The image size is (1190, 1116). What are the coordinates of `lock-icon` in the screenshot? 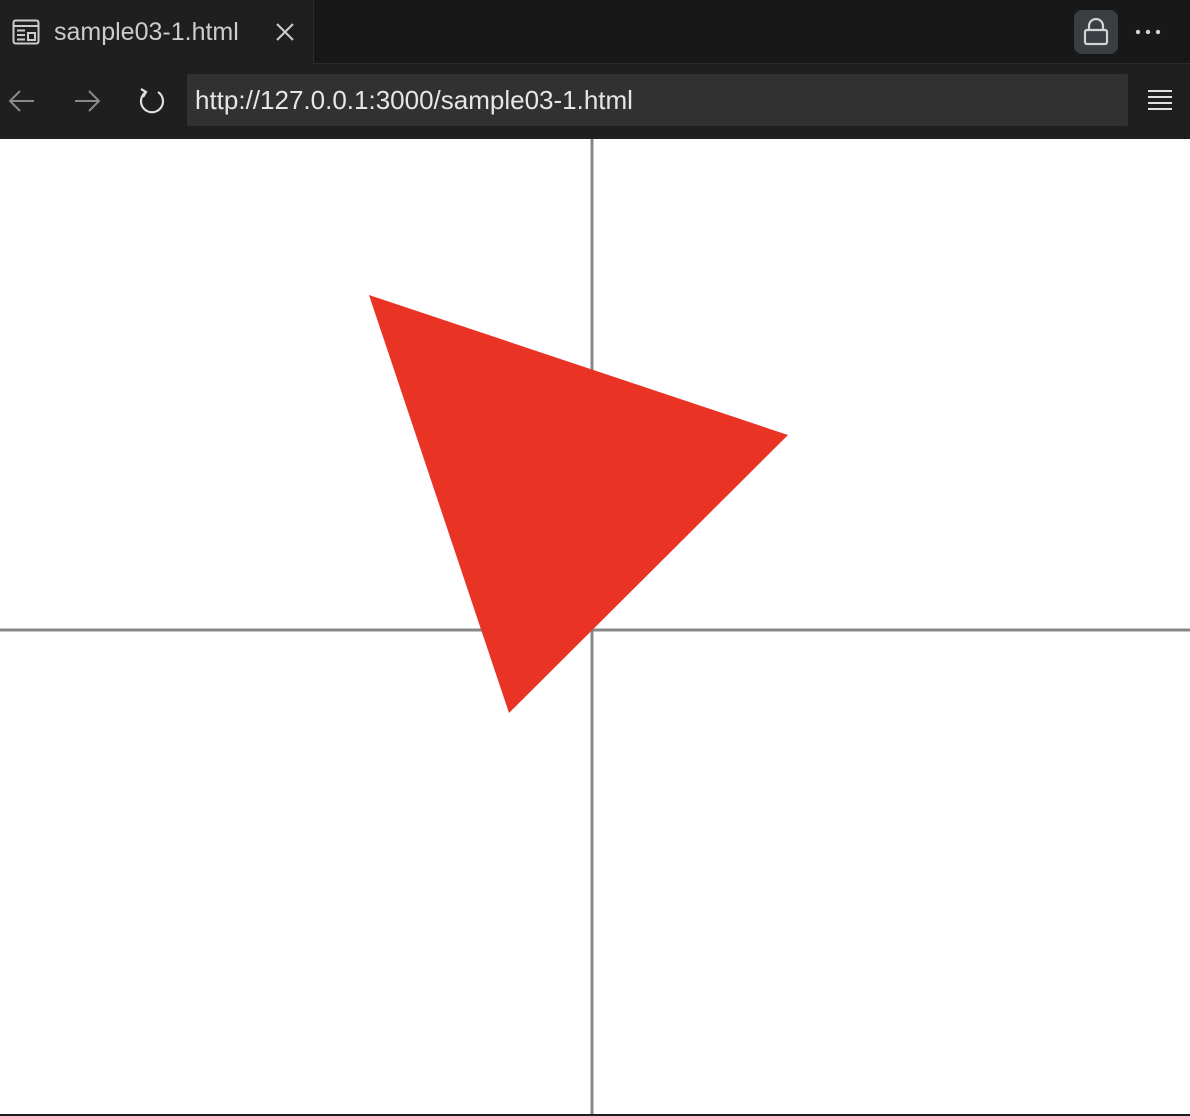 It's located at (1096, 32).